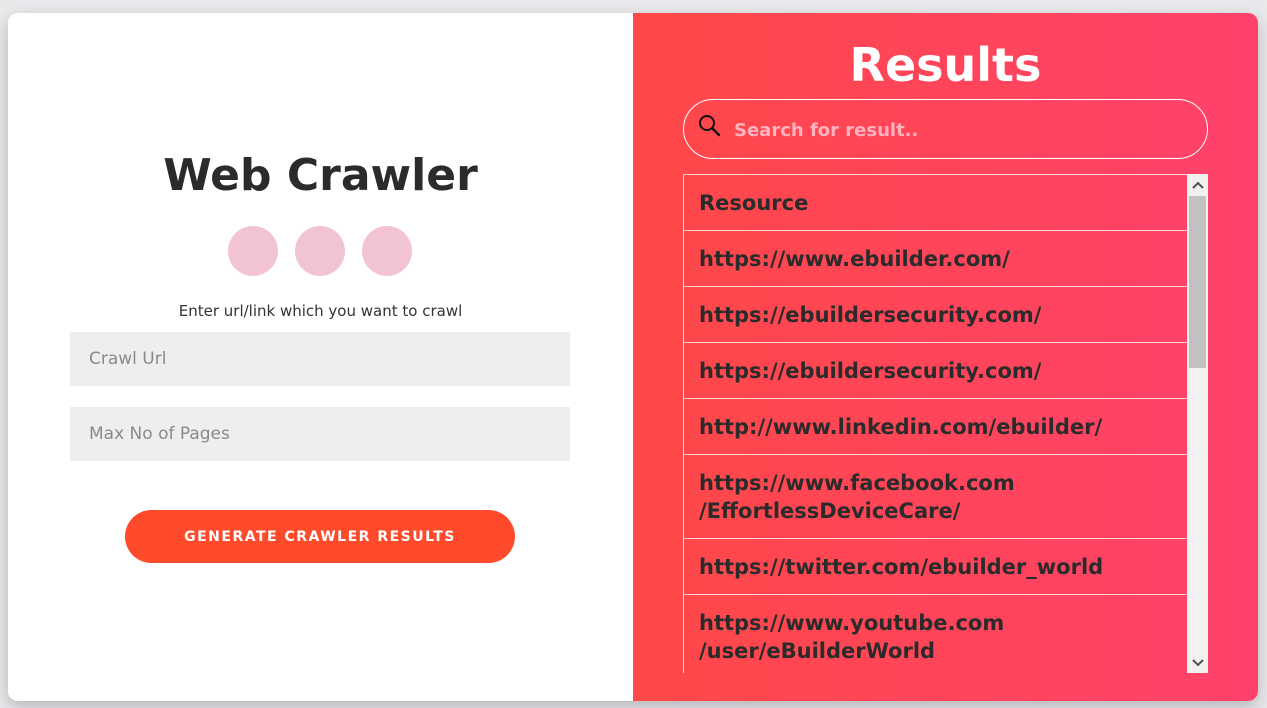  I want to click on generate-results-button: GENERATE CRAWLER RESULTS, so click(320, 536).